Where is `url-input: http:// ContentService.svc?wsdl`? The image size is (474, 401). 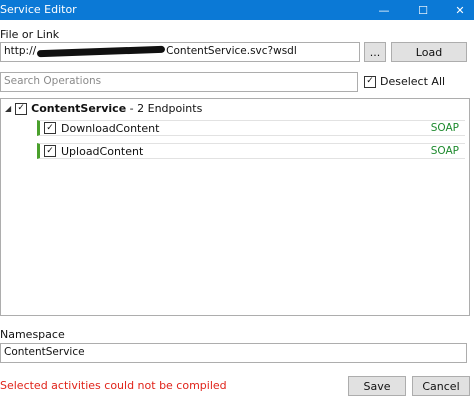 url-input: http:// ContentService.svc?wsdl is located at coordinates (180, 52).